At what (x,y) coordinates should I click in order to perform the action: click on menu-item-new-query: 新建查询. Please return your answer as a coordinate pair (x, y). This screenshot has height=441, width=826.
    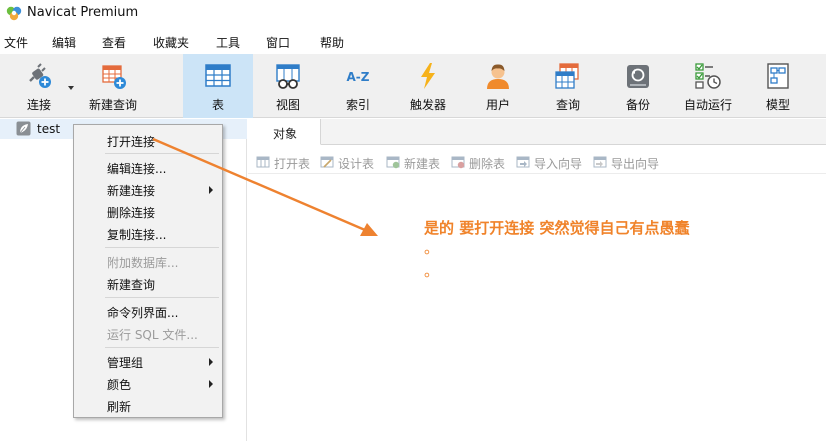
    Looking at the image, I should click on (148, 283).